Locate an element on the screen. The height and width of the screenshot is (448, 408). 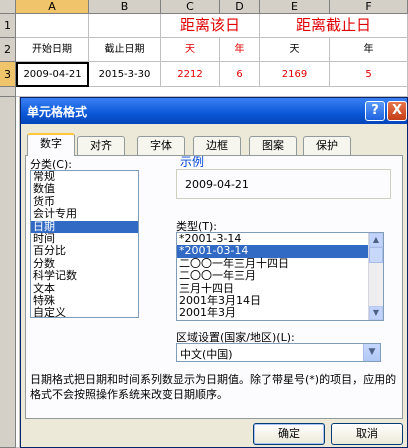
column-header-f: F is located at coordinates (369, 7).